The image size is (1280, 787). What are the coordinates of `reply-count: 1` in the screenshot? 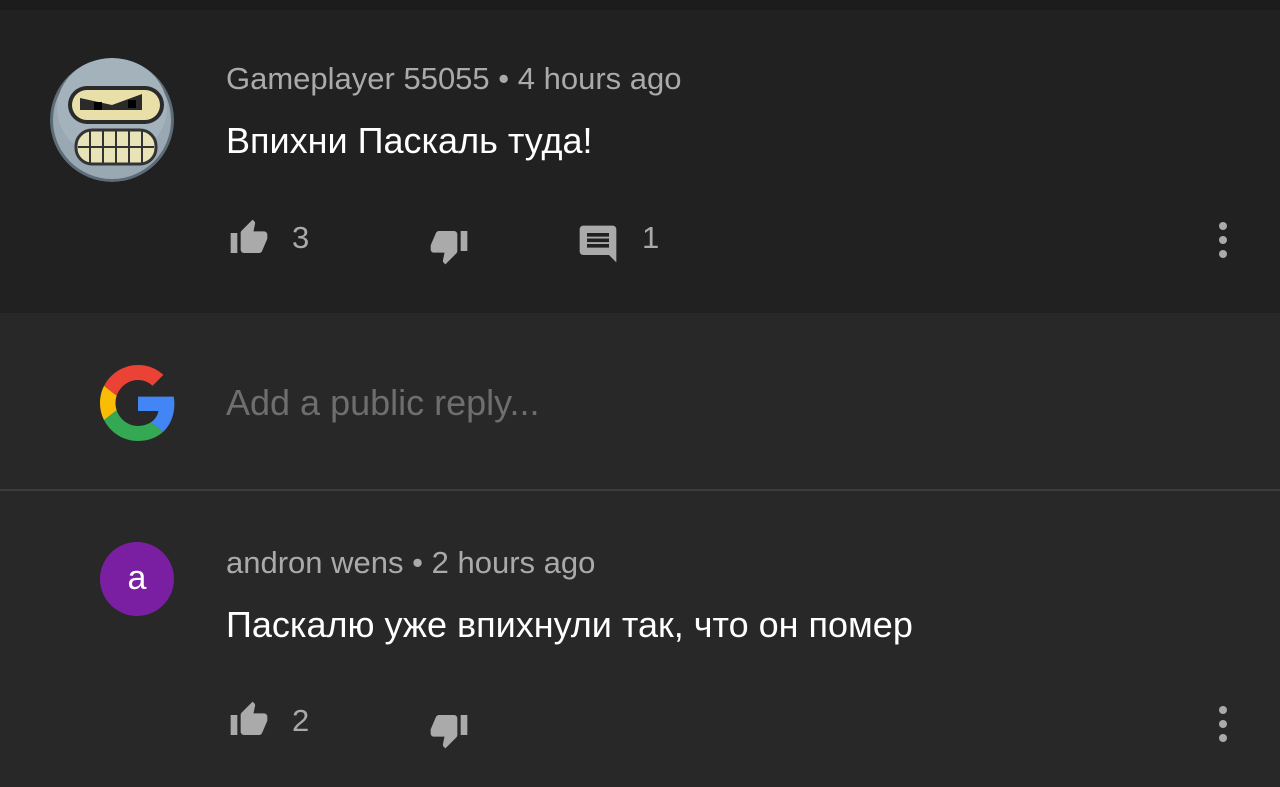 It's located at (651, 237).